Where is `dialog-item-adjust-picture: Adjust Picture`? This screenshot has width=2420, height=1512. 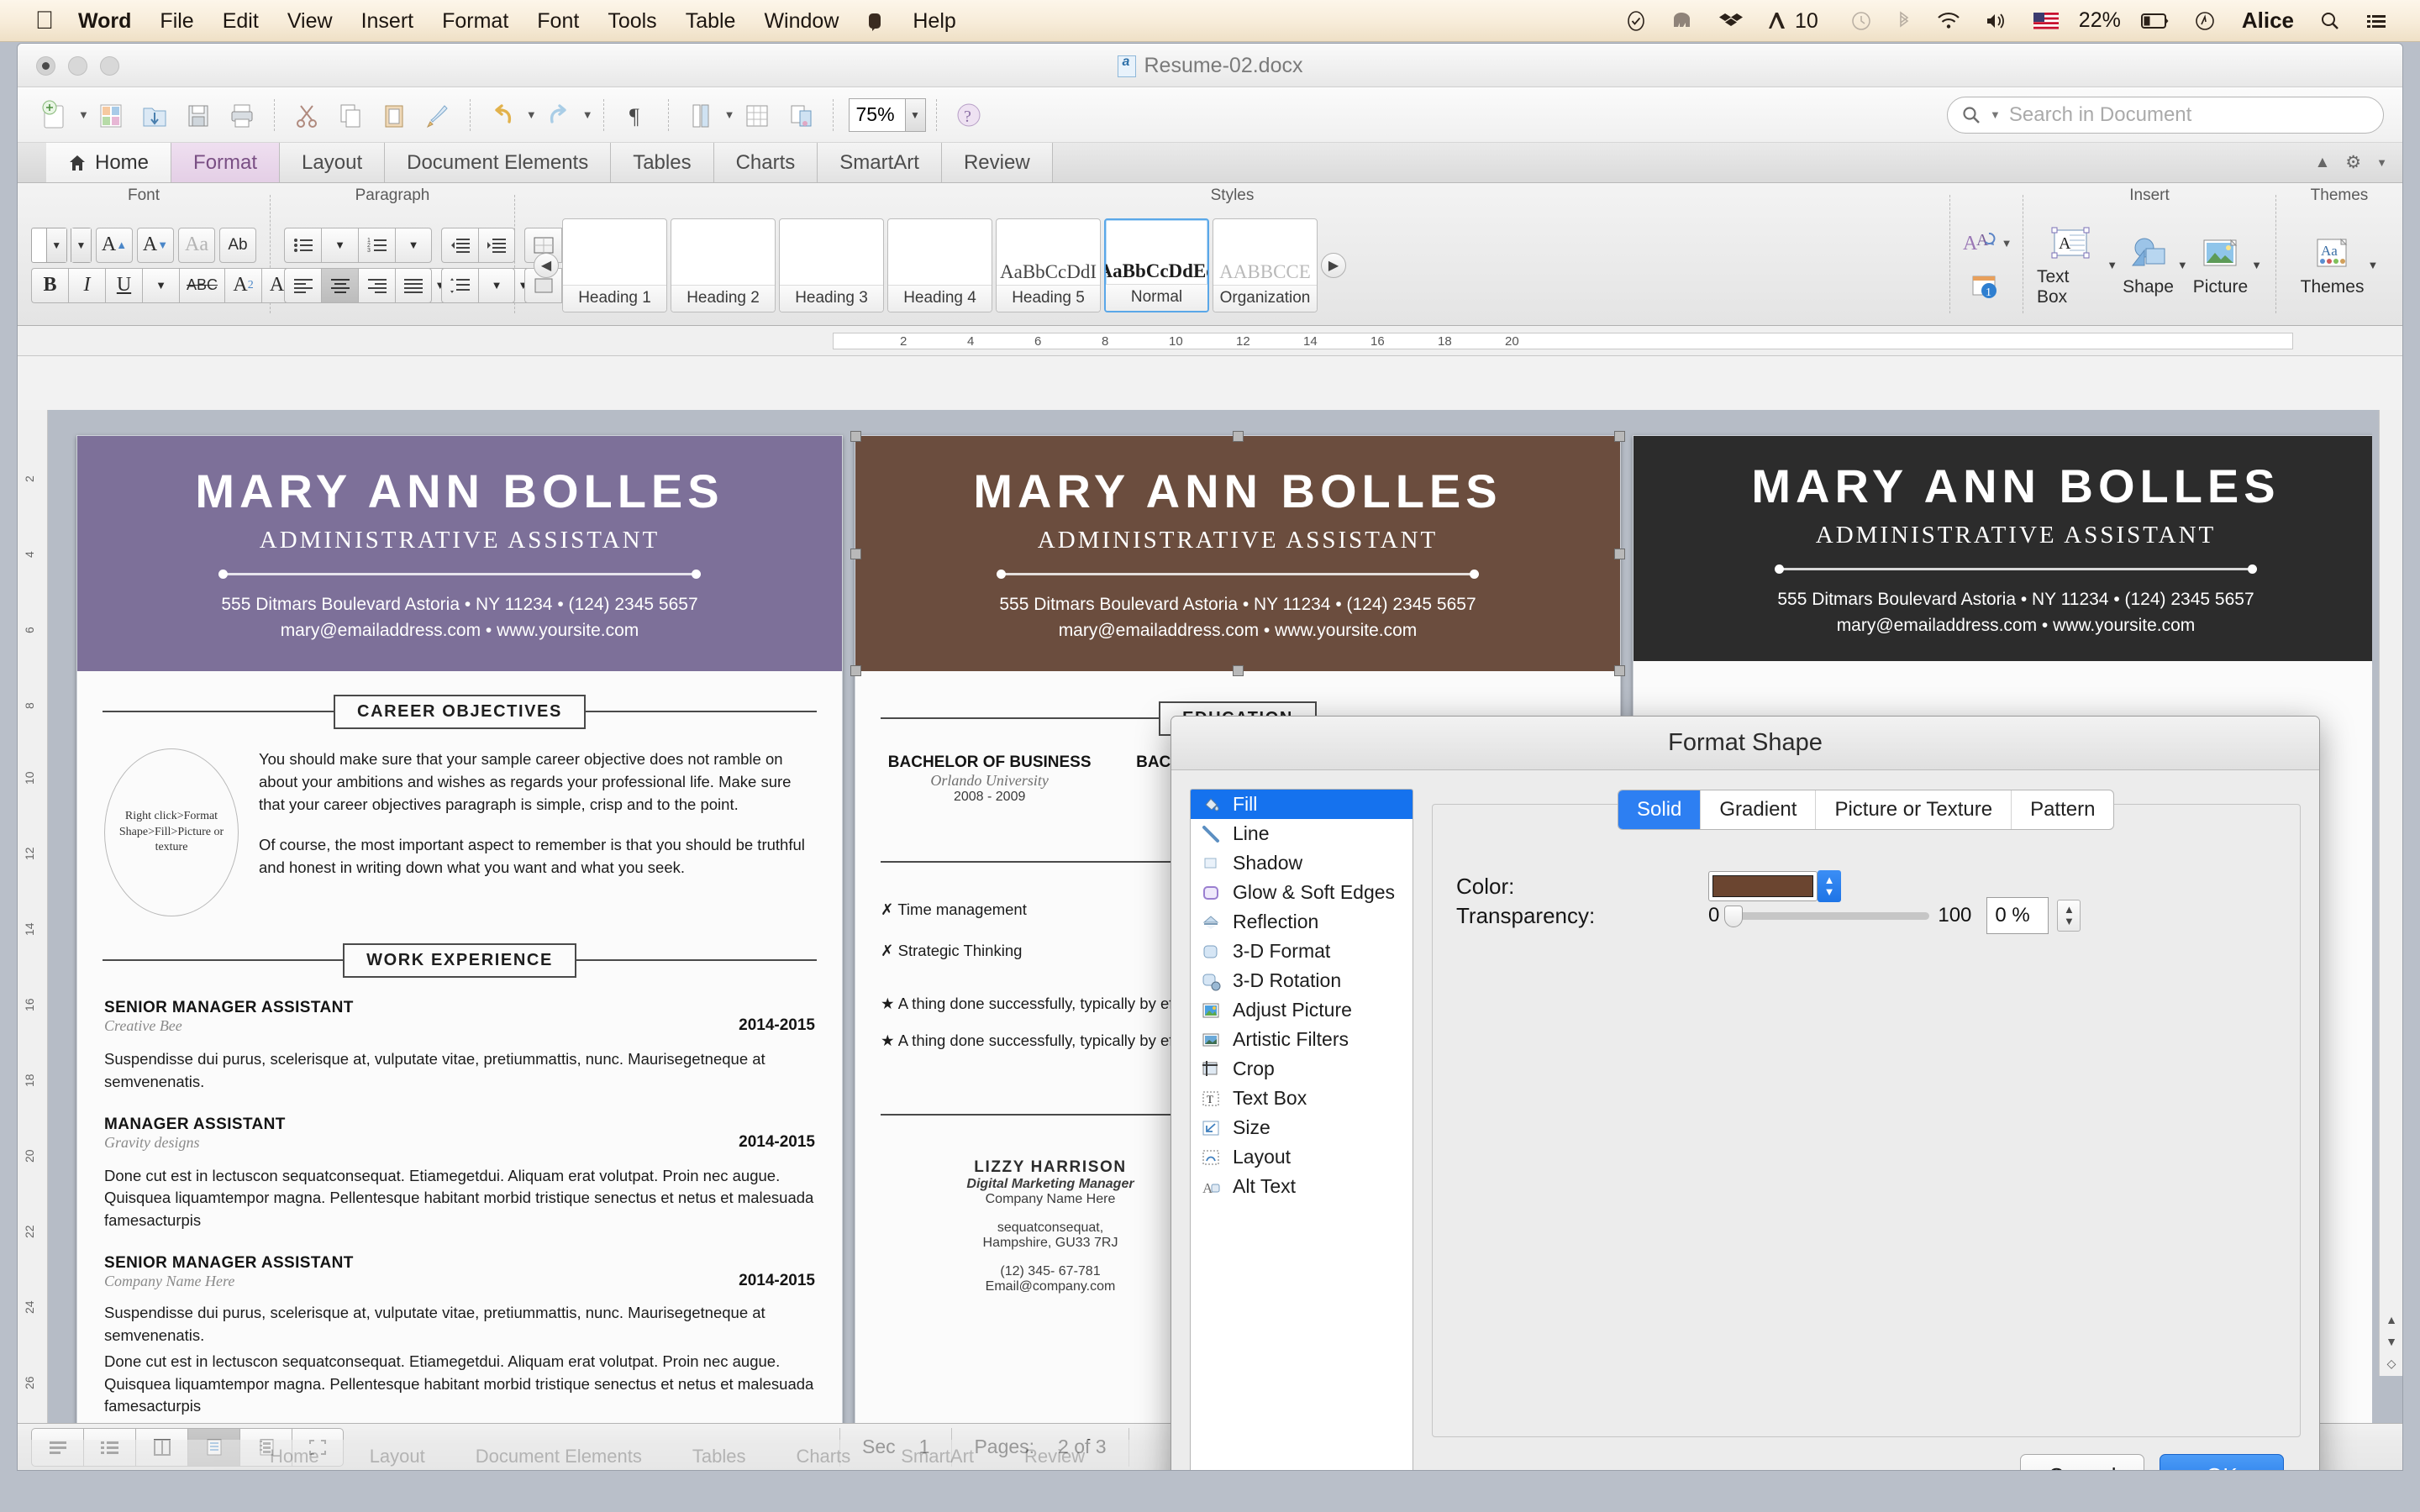
dialog-item-adjust-picture: Adjust Picture is located at coordinates (1302, 1010).